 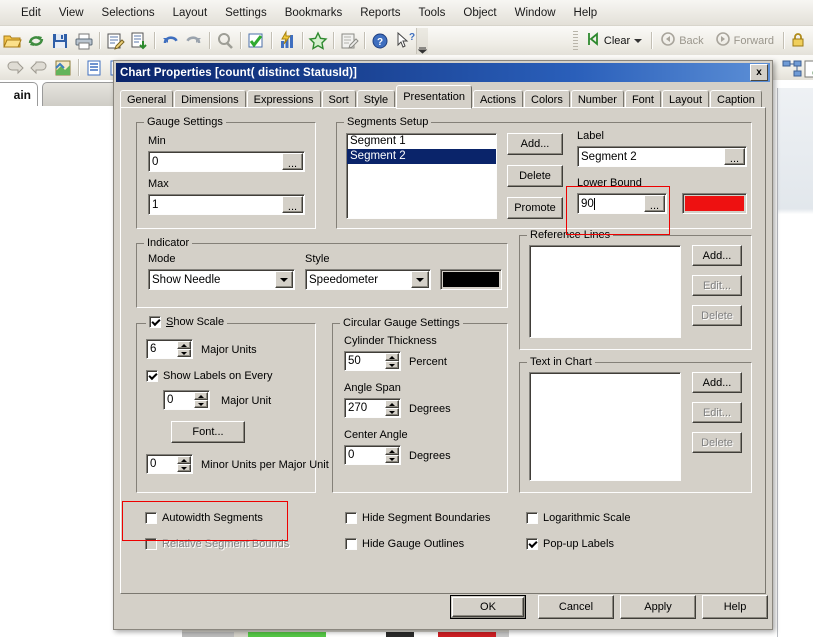 What do you see at coordinates (187, 322) in the screenshot?
I see `show-scale-checkbox: Show Scale` at bounding box center [187, 322].